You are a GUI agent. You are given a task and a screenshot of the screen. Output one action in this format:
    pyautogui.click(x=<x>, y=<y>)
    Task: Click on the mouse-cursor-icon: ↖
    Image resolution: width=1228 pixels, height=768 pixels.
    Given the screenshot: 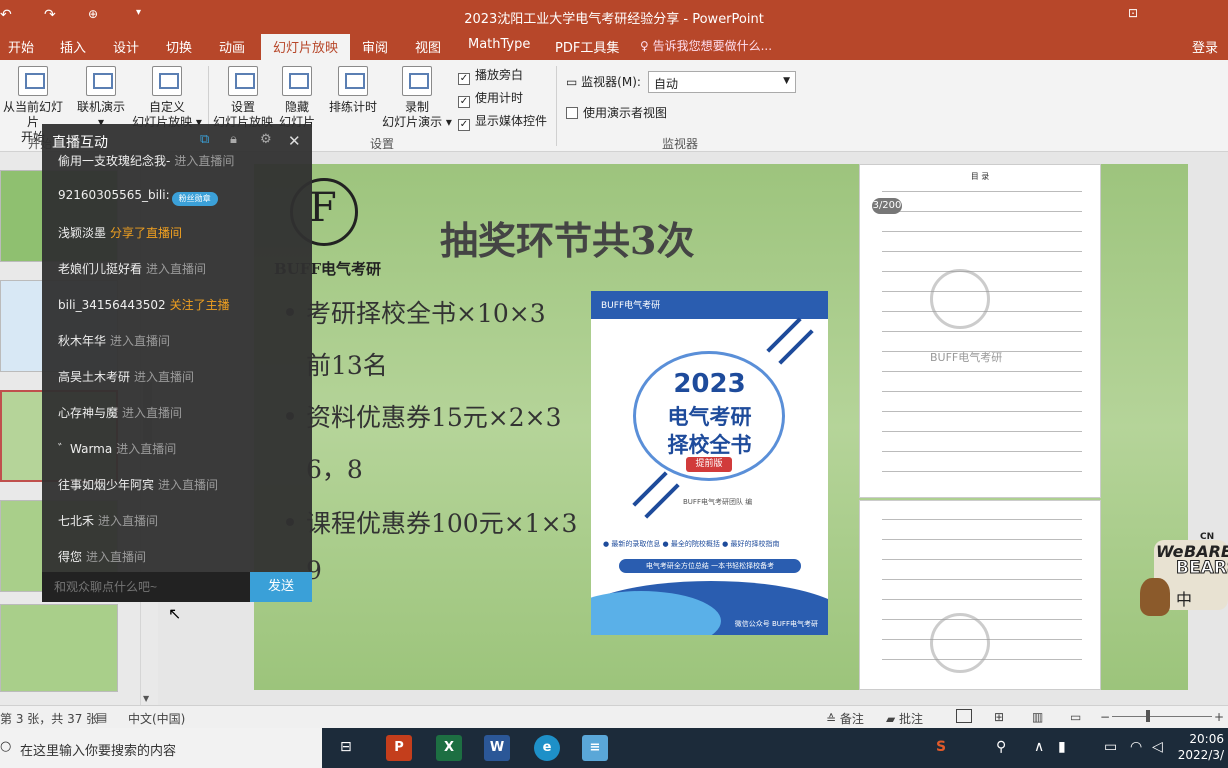 What is the action you would take?
    pyautogui.click(x=175, y=613)
    